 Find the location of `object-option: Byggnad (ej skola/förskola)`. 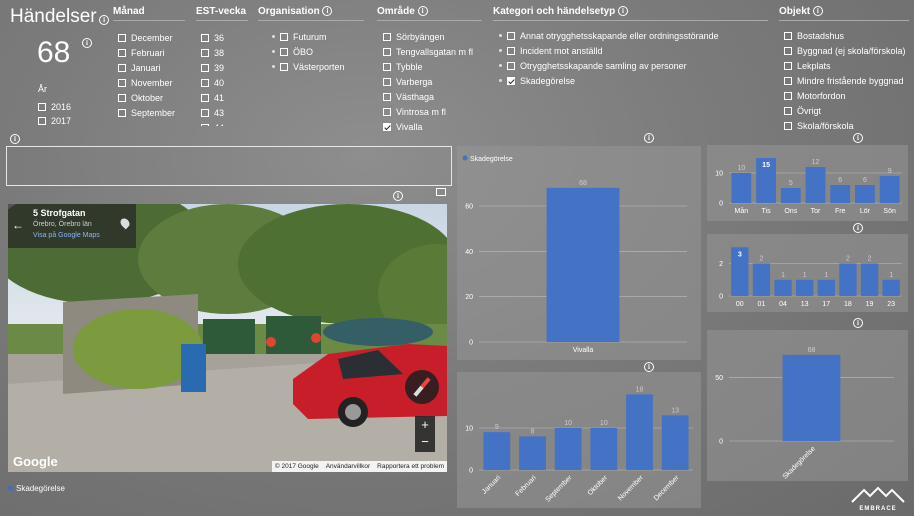

object-option: Byggnad (ej skola/förskola) is located at coordinates (846, 50).